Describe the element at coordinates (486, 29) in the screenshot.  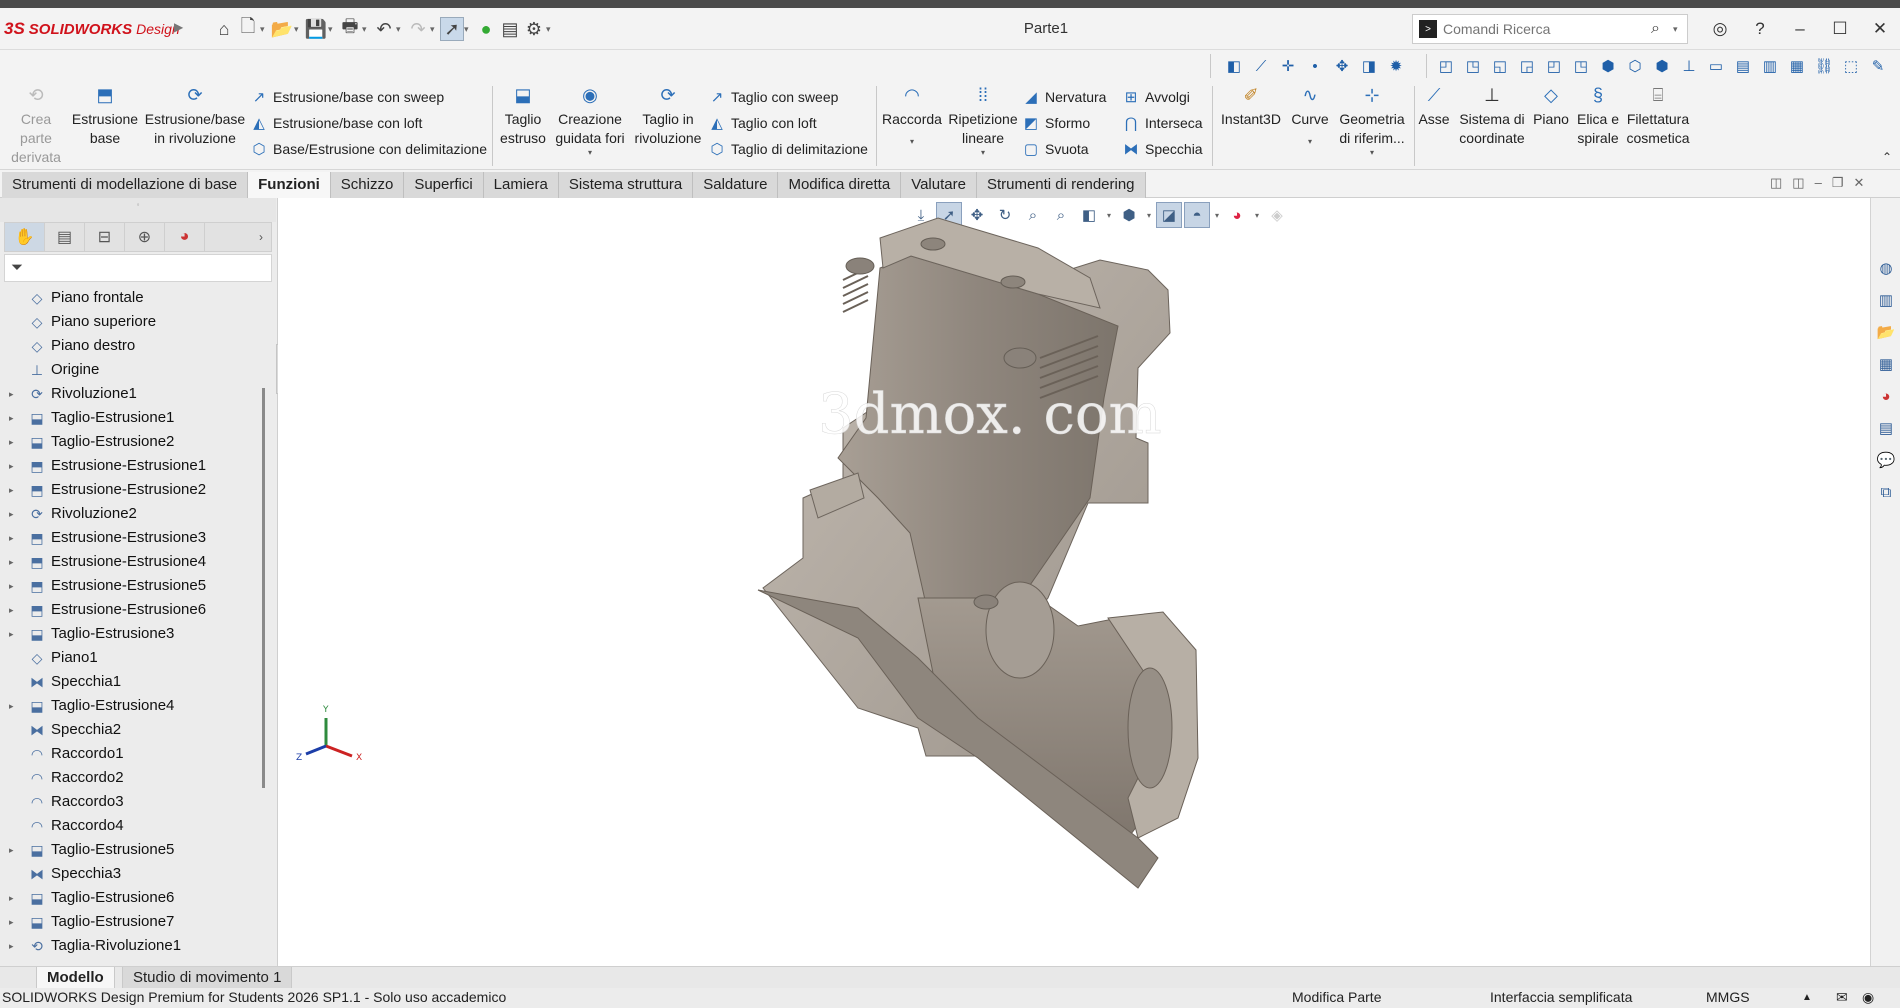
I see `rebuild-traffic-light-icon: ●` at that location.